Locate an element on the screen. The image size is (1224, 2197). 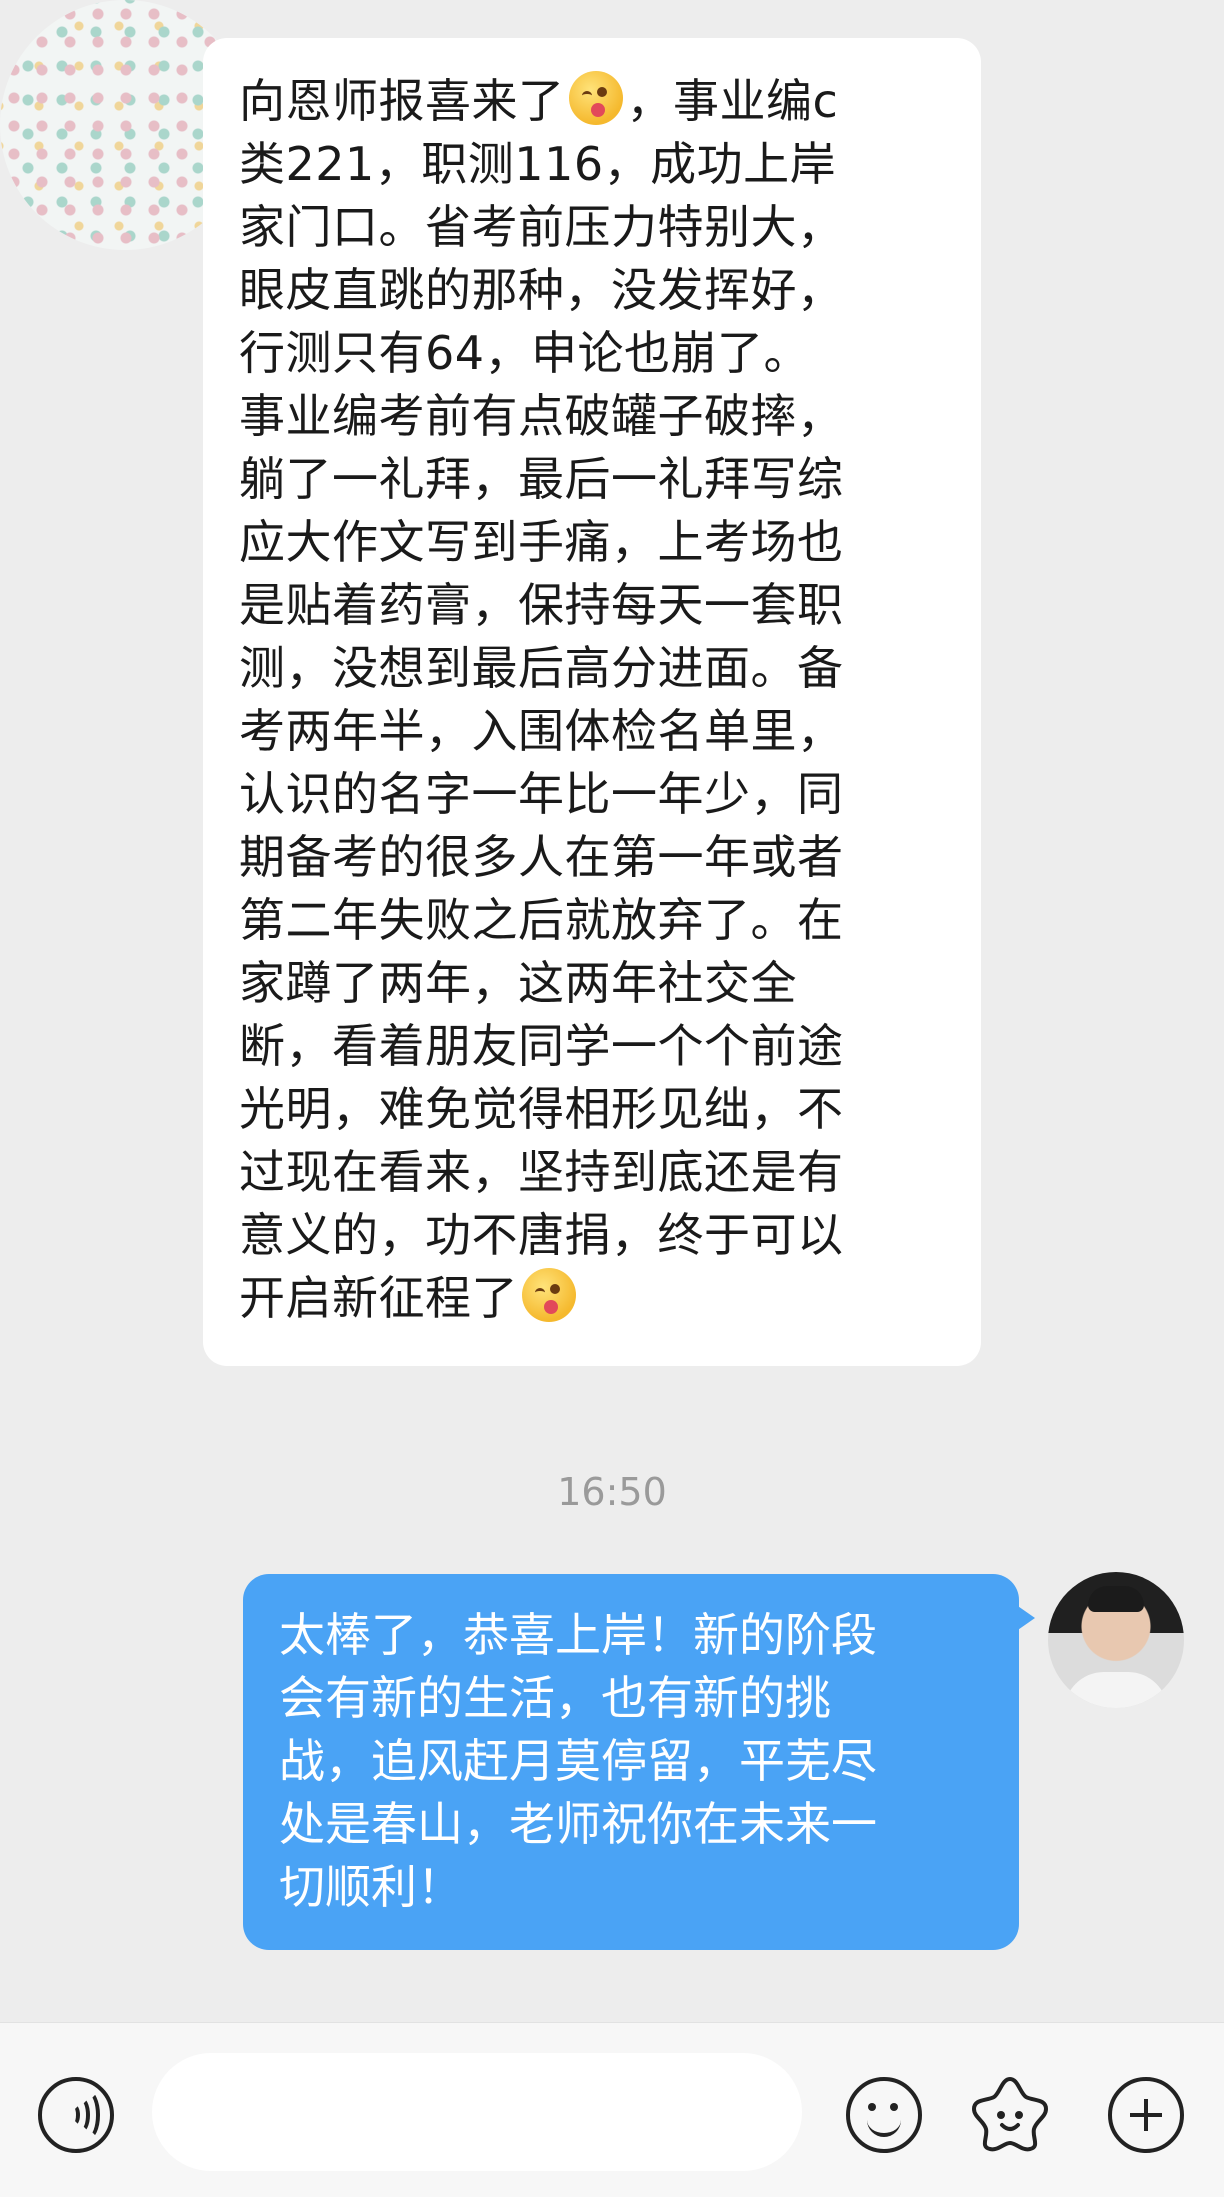
emoji-icon is located at coordinates (884, 2115).